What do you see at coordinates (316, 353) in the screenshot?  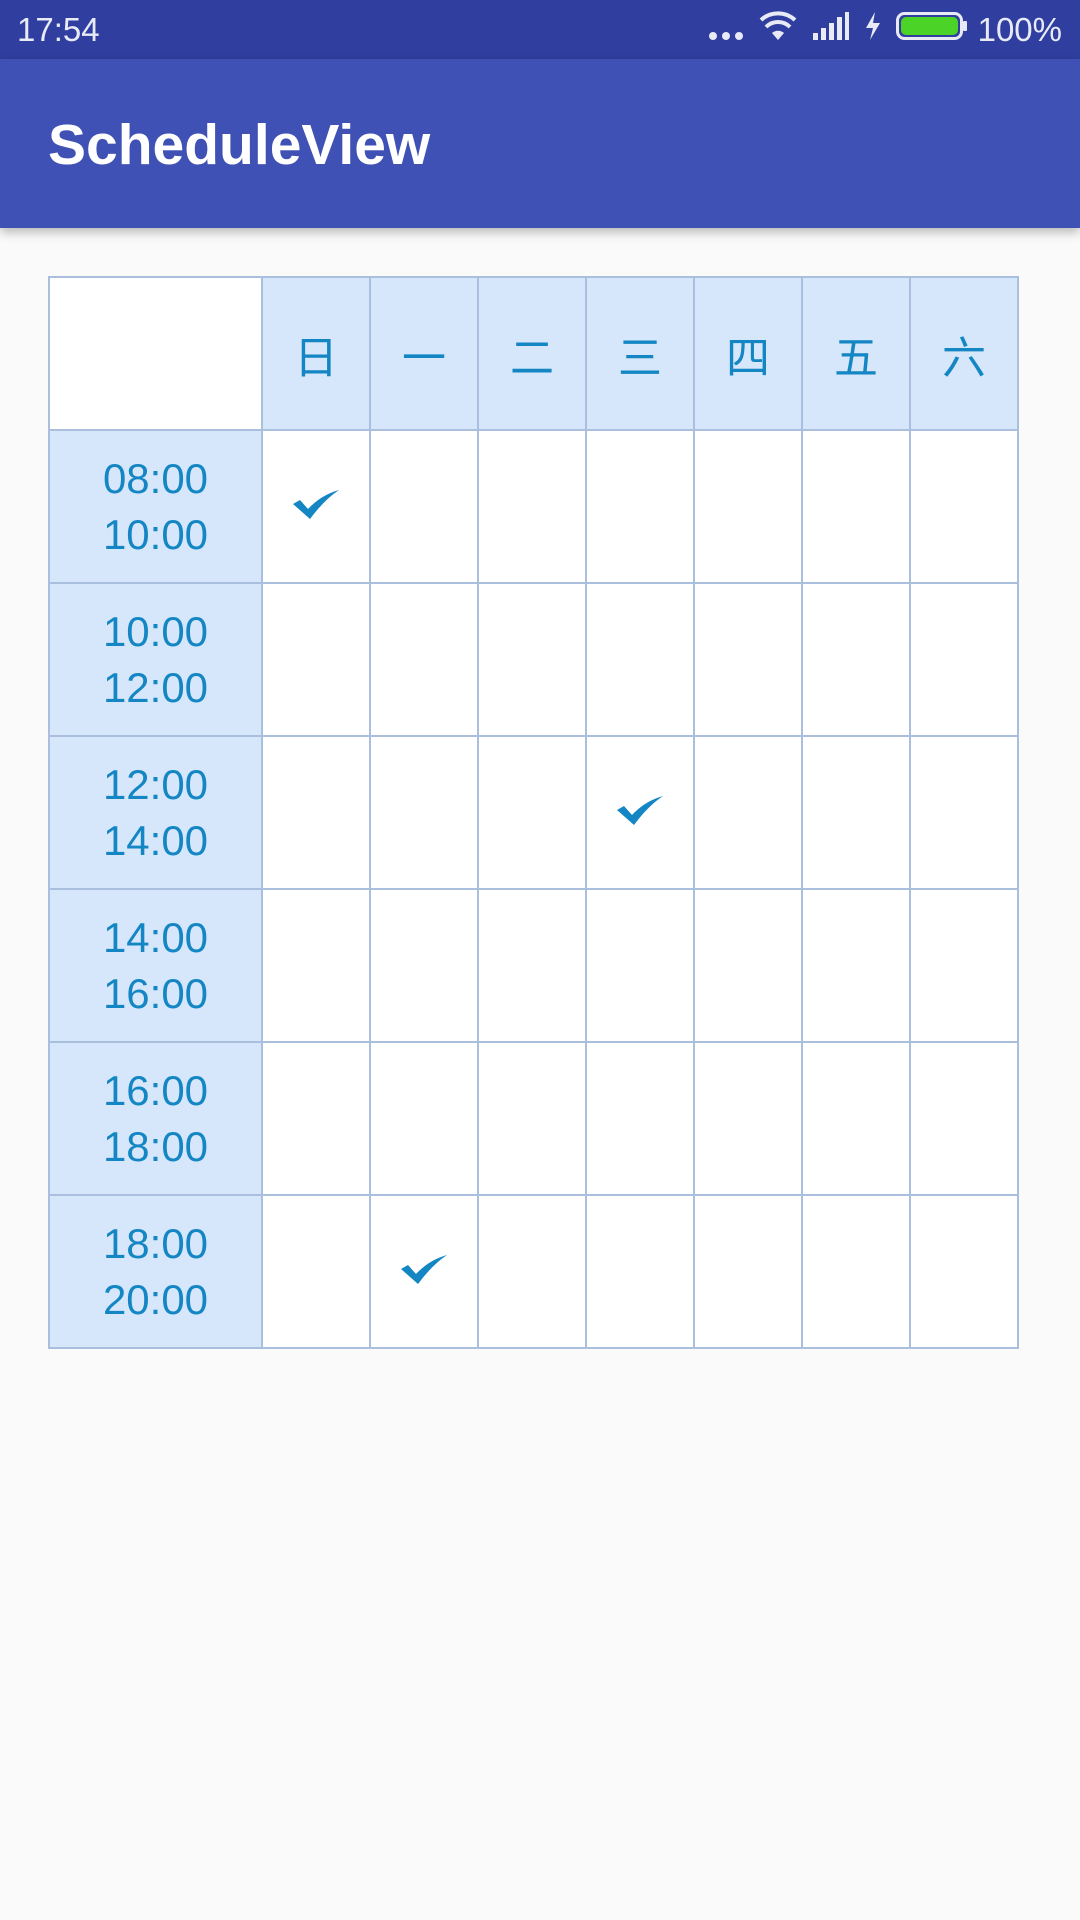 I see `day-header: 日` at bounding box center [316, 353].